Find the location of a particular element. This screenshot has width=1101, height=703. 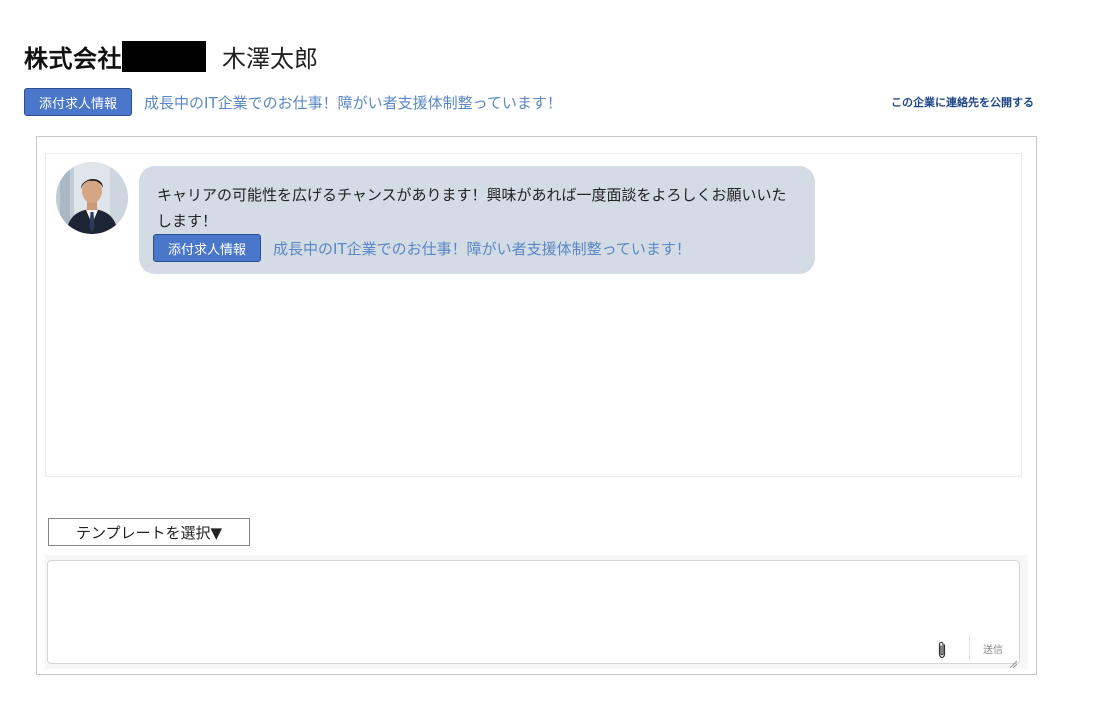

attached-job-button: 添付求人情報 is located at coordinates (78, 102).